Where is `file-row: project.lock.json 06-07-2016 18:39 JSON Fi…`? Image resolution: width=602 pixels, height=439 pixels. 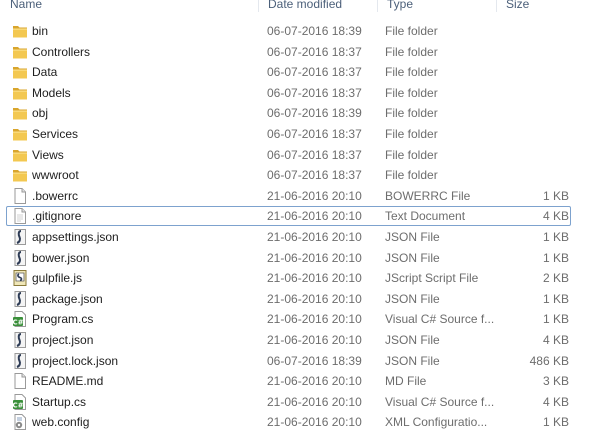 file-row: project.lock.json 06-07-2016 18:39 JSON Fi… is located at coordinates (288, 361).